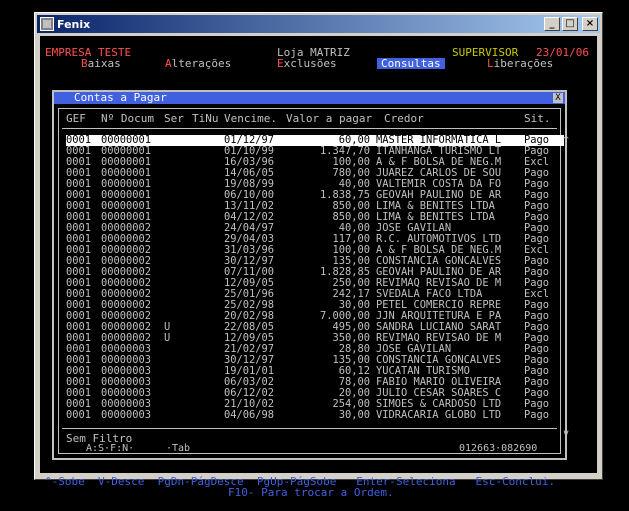 Image resolution: width=629 pixels, height=511 pixels. What do you see at coordinates (126, 415) in the screenshot?
I see `cell-docum: 00000003` at bounding box center [126, 415].